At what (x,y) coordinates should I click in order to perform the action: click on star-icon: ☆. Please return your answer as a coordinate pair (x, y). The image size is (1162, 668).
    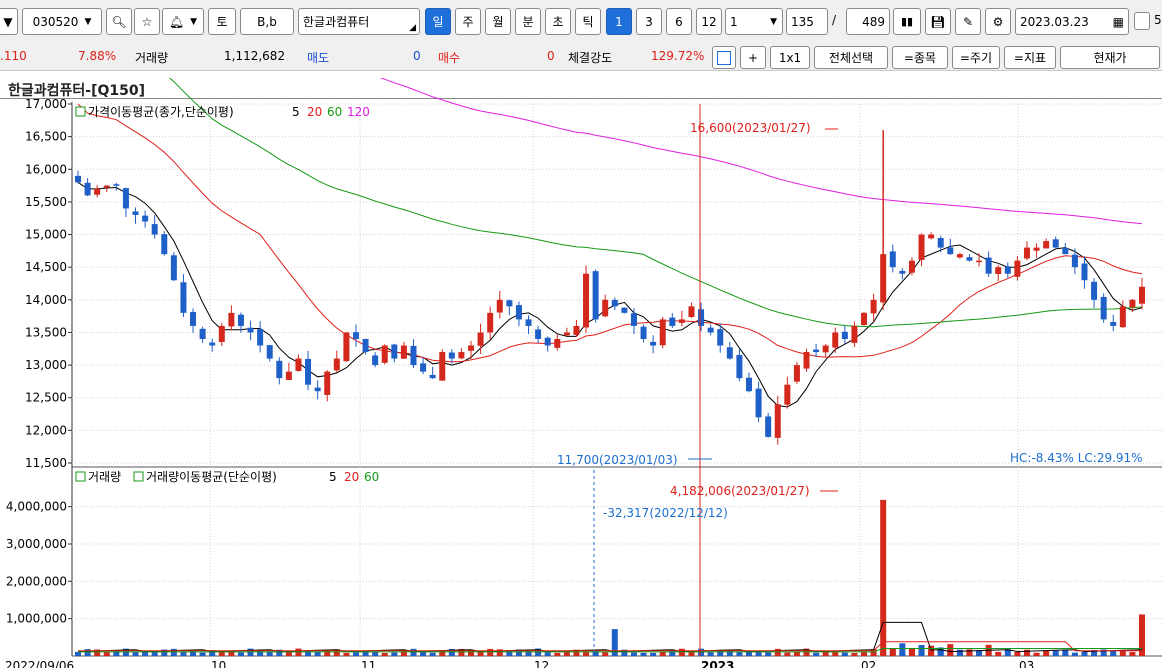
    Looking at the image, I should click on (147, 21).